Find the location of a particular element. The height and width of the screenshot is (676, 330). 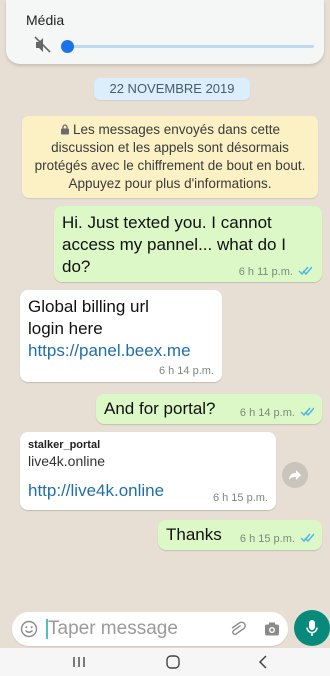

message-text: And for portal? is located at coordinates (160, 408).